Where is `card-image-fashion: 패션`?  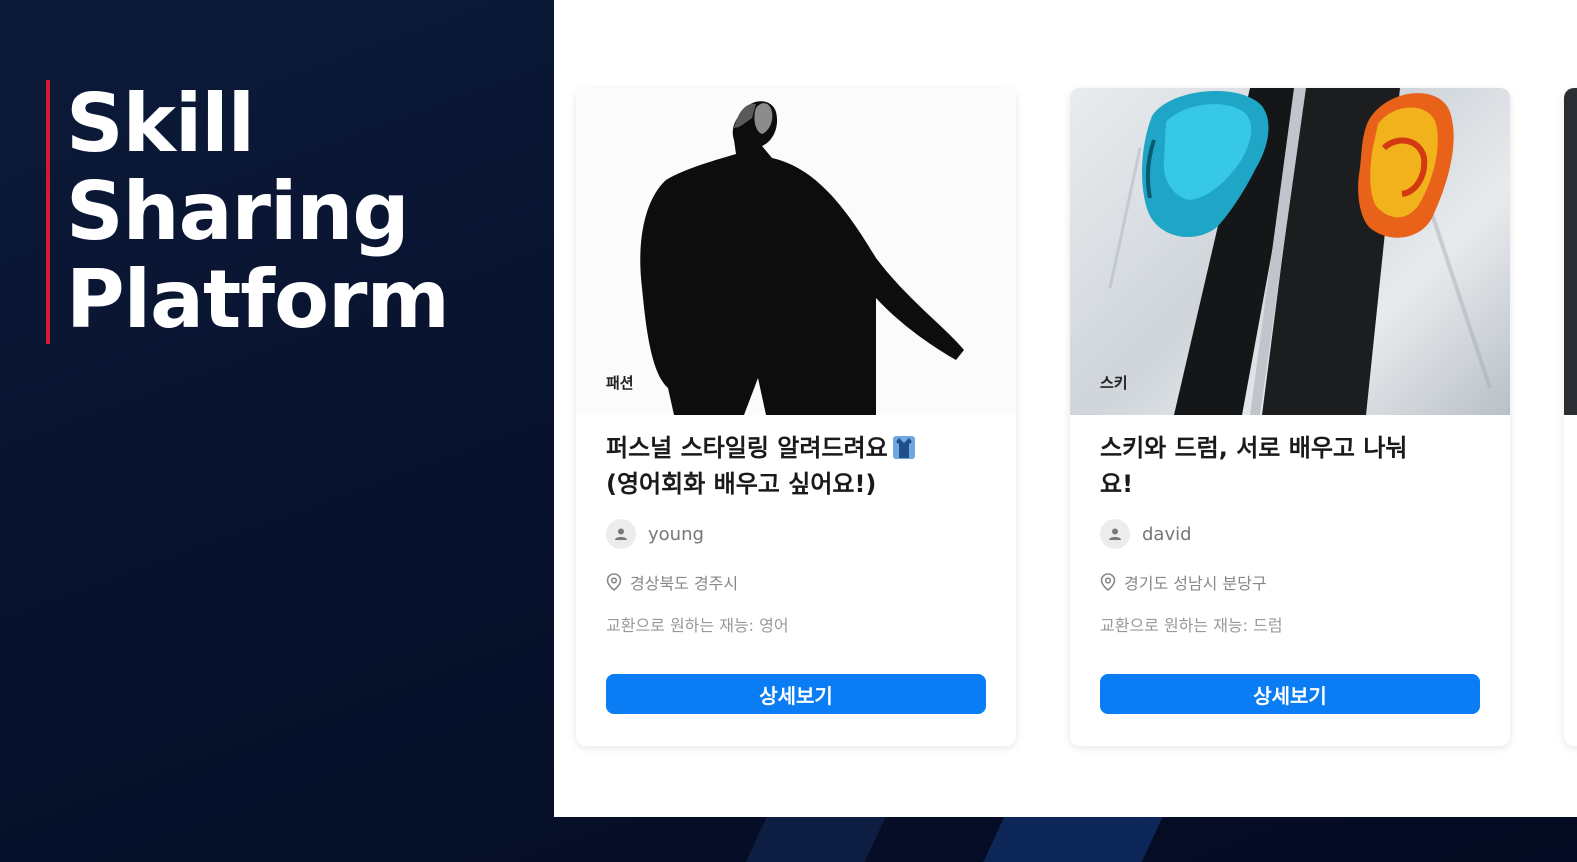 card-image-fashion: 패션 is located at coordinates (796, 251).